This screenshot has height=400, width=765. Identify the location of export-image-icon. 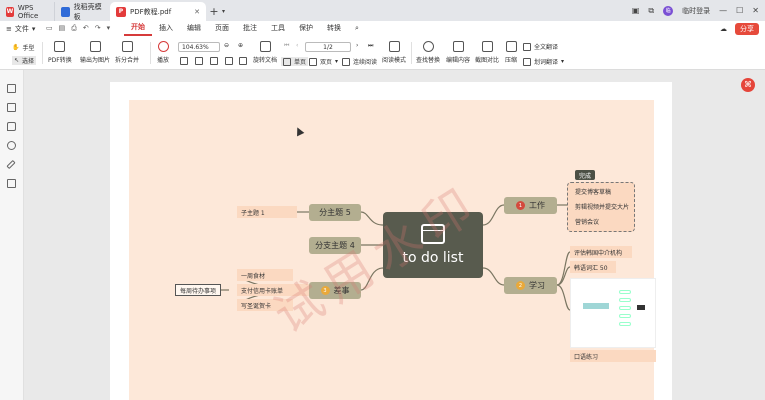
(95, 46).